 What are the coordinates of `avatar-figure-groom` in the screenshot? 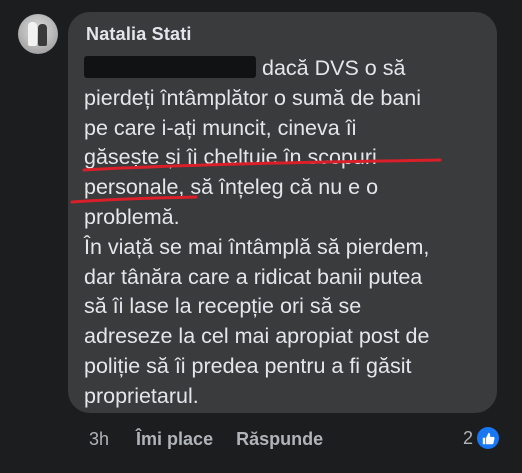 It's located at (42, 35).